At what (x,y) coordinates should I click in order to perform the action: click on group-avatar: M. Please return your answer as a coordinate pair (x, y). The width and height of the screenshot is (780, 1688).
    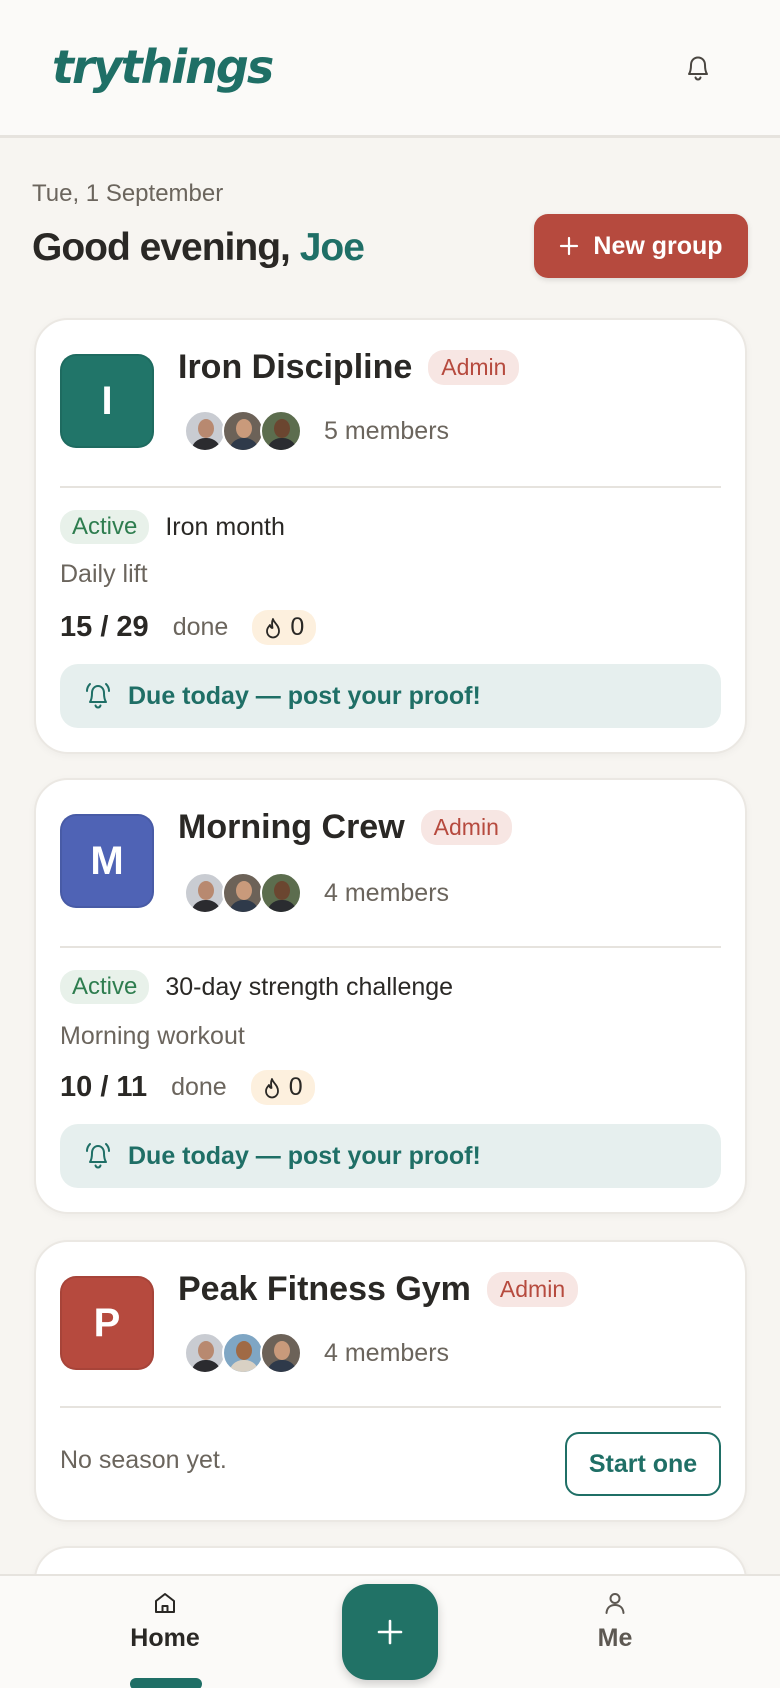
    Looking at the image, I should click on (107, 861).